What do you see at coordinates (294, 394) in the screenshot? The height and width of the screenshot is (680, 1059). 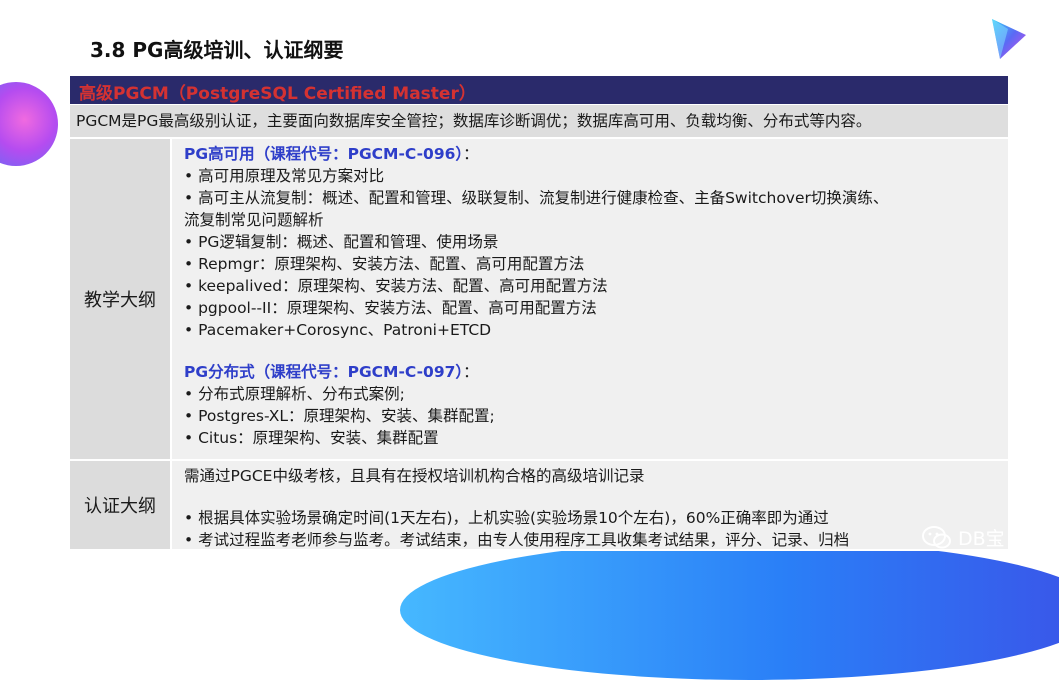 I see `list-item: • 分布式原理解析、分布式案例;` at bounding box center [294, 394].